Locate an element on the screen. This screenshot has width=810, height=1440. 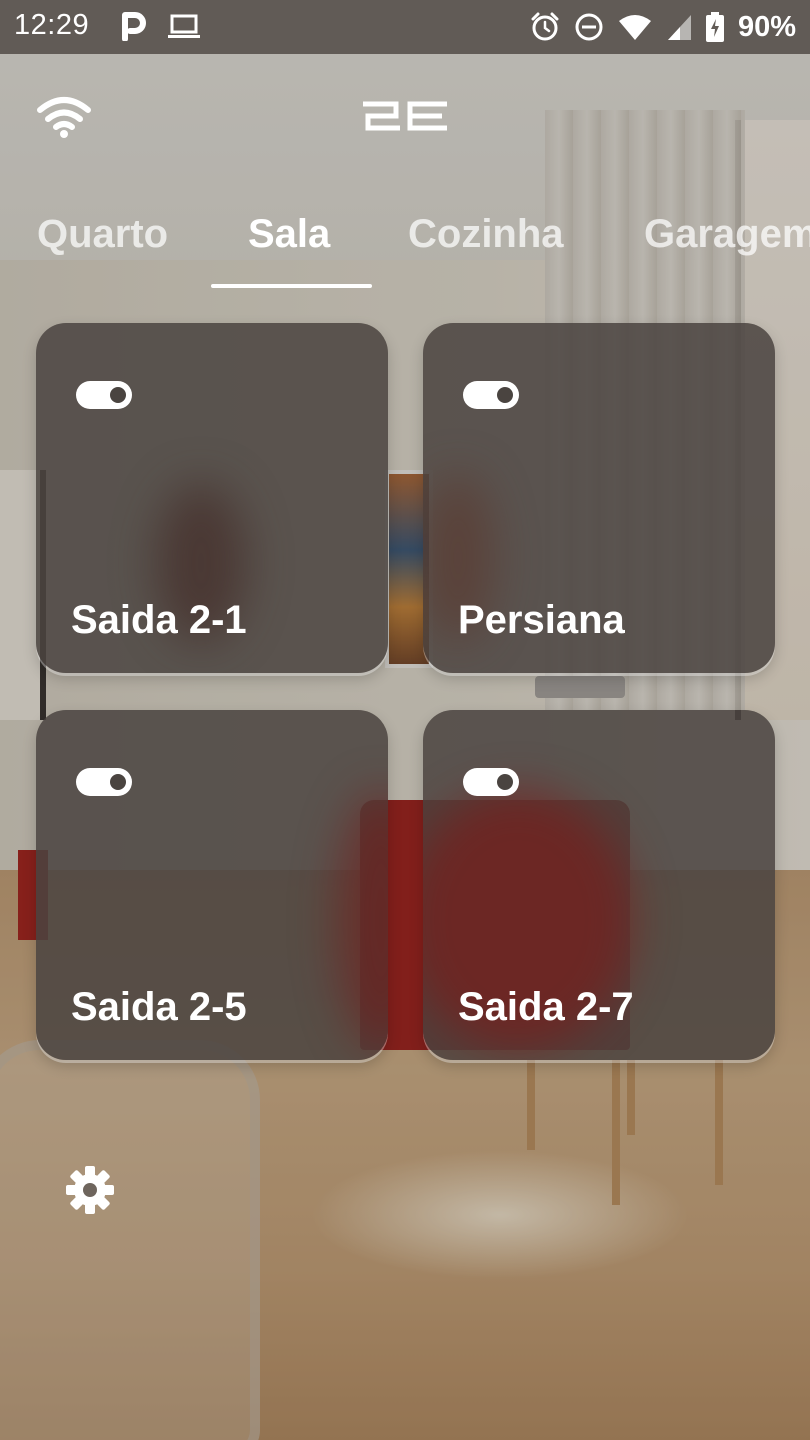
app-logo is located at coordinates (405, 116).